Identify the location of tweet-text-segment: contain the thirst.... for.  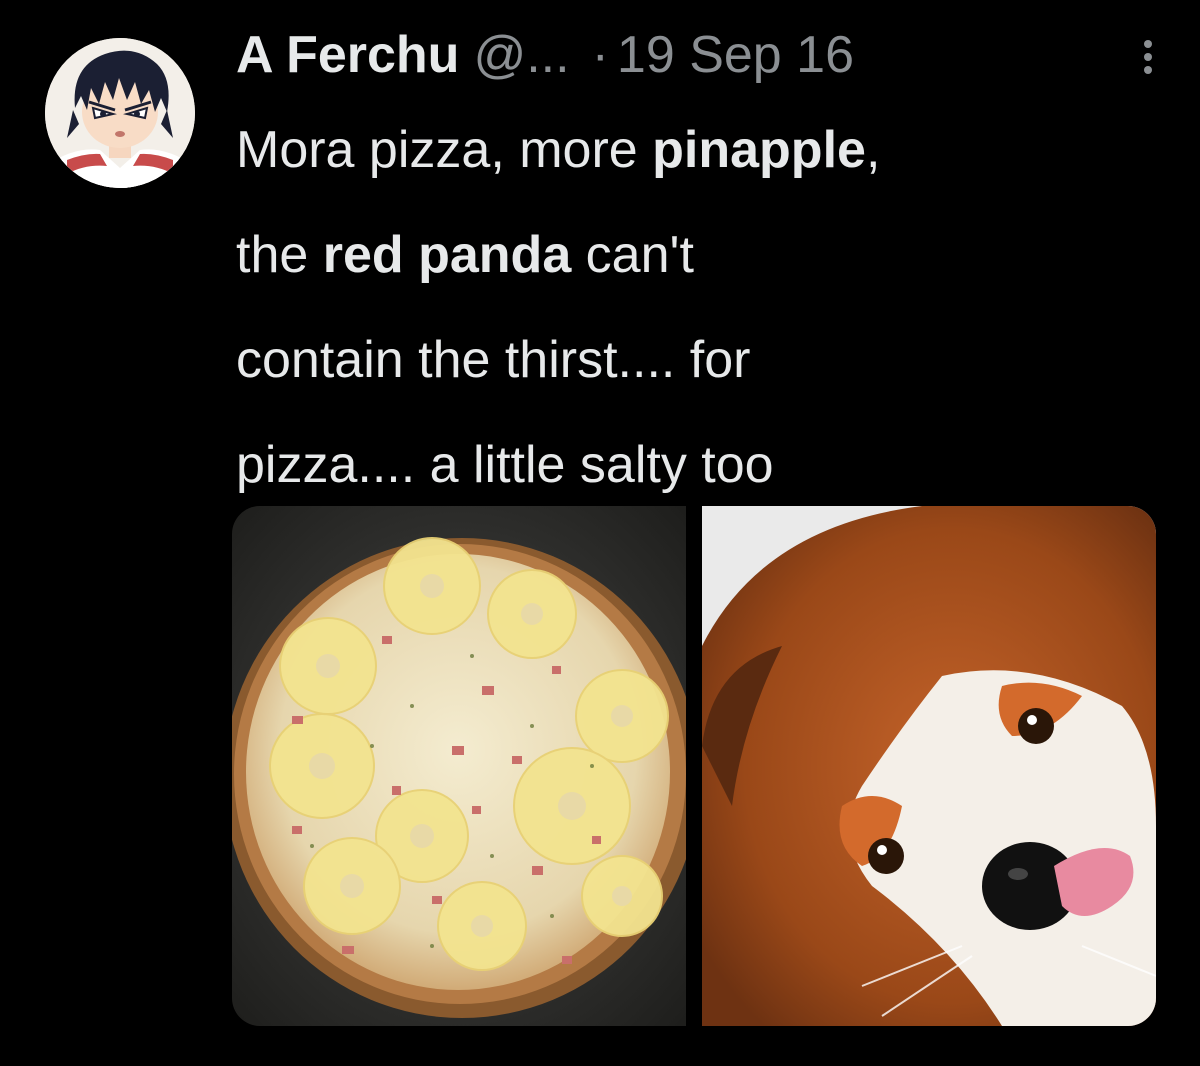
(493, 360).